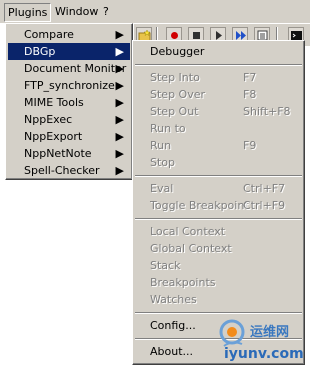  I want to click on dbgp-item-step-into: Step Into F7, so click(218, 77).